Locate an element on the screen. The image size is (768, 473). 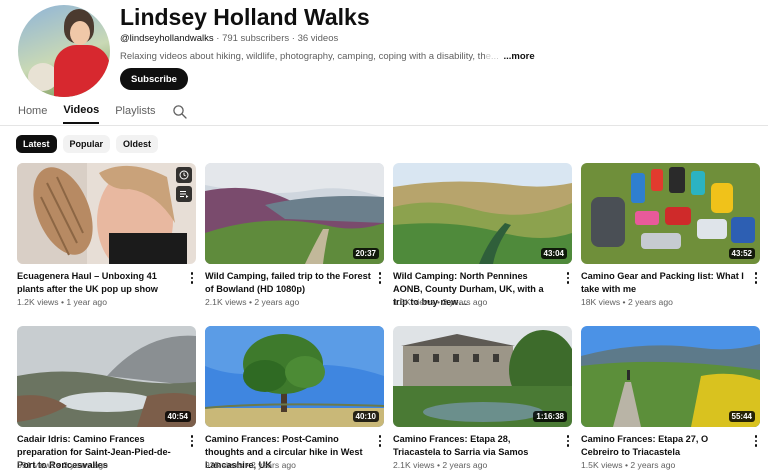
sort-chips: Latest Popular Oldest is located at coordinates (90, 144).